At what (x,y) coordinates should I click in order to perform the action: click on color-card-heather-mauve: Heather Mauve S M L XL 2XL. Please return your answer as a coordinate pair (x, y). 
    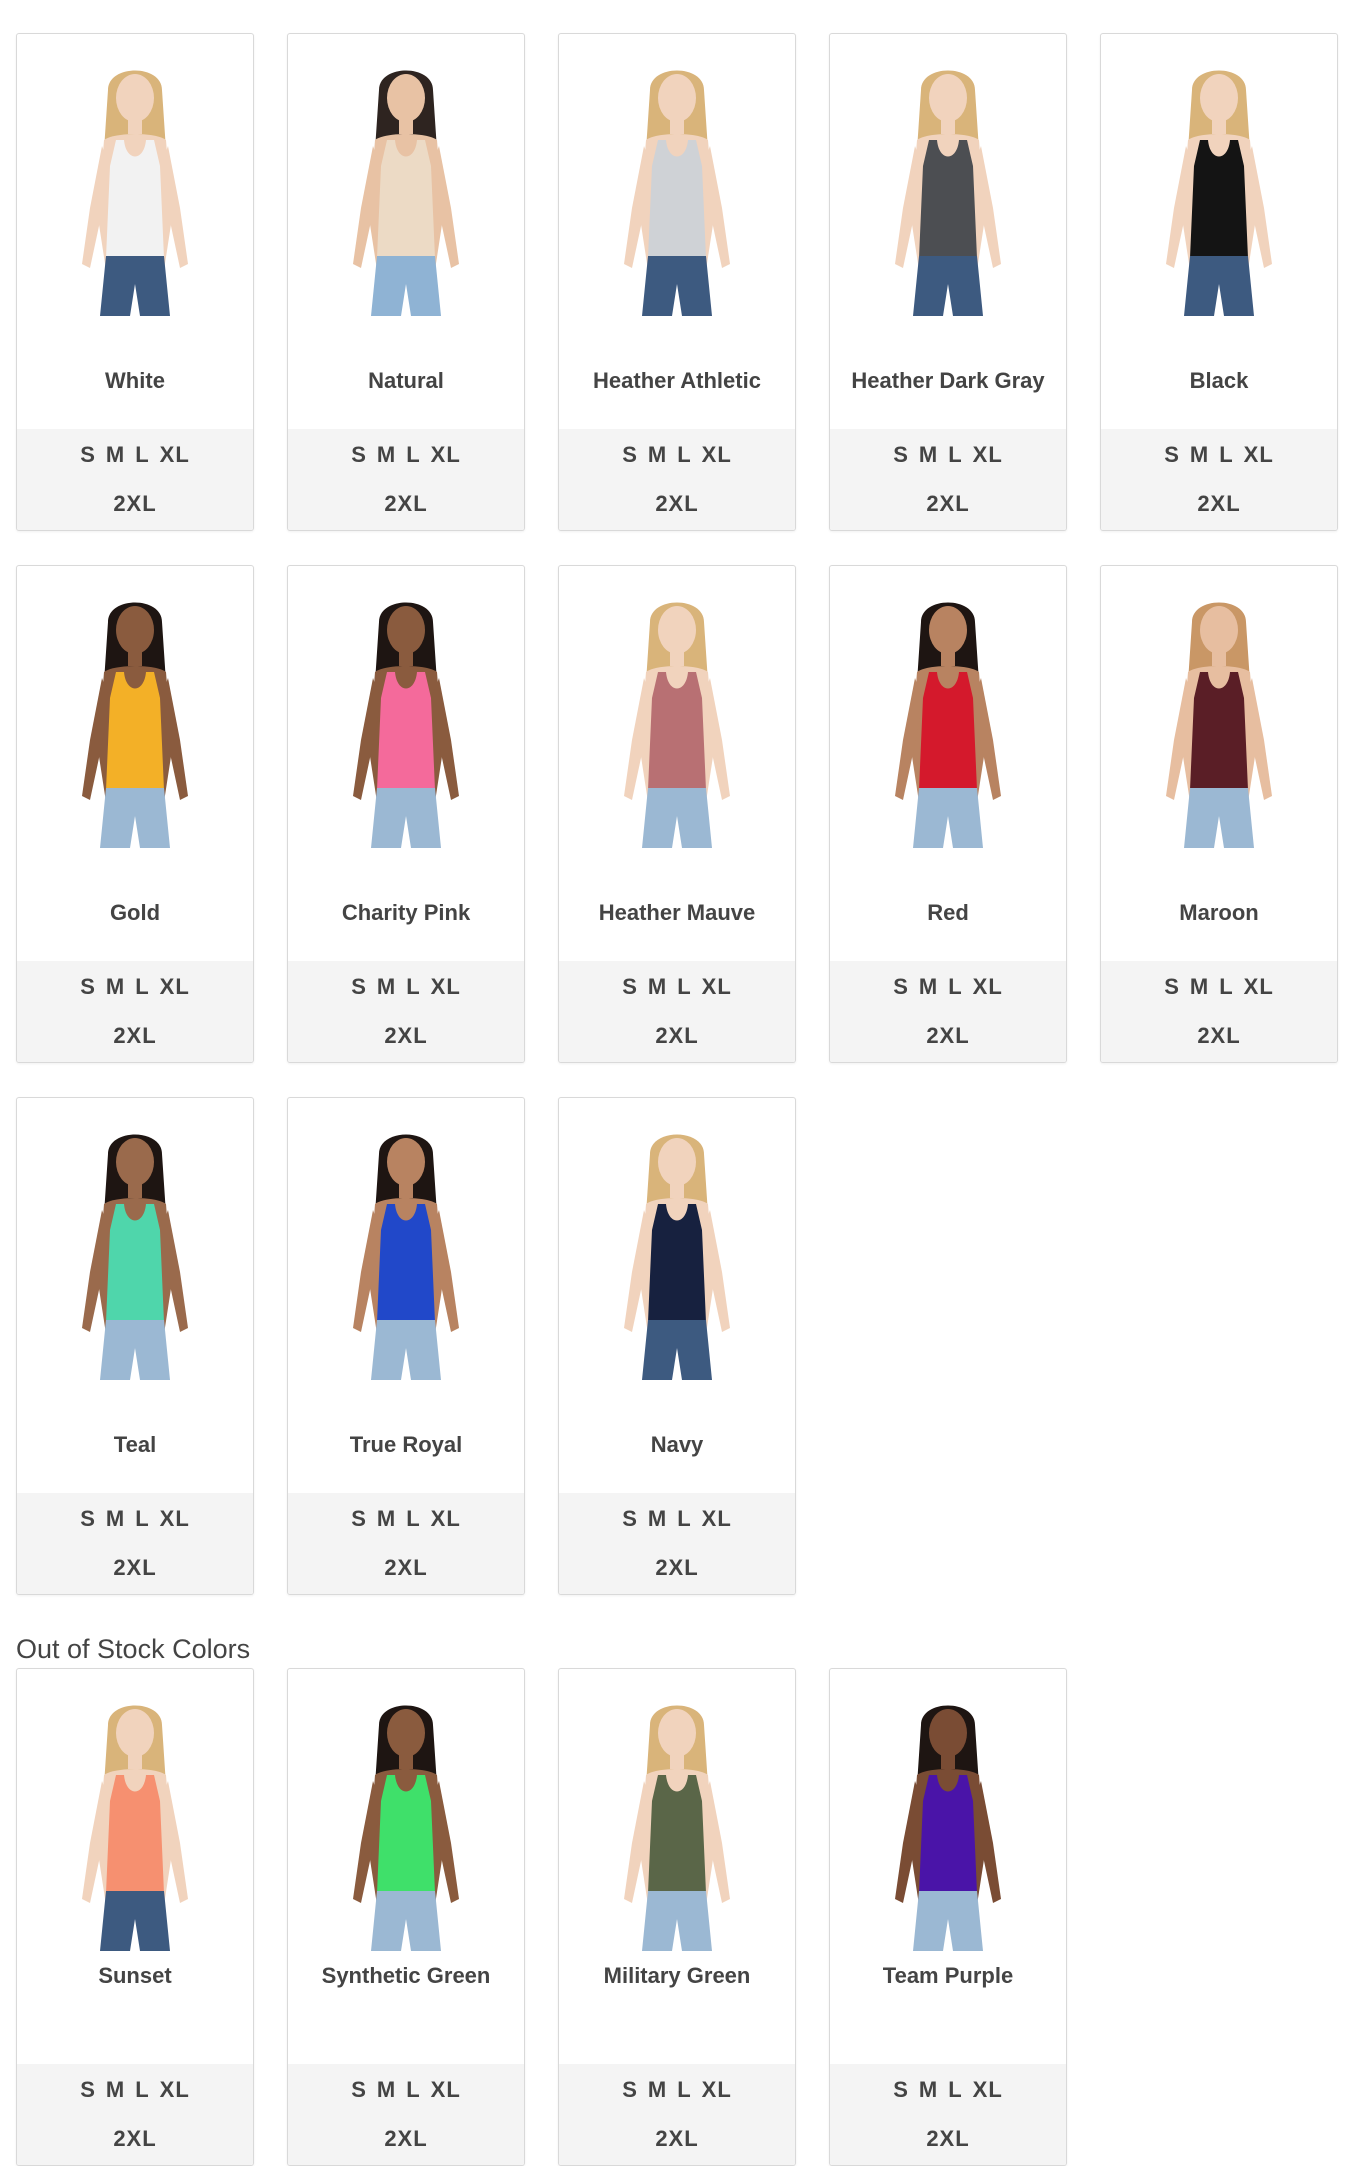
    Looking at the image, I should click on (677, 814).